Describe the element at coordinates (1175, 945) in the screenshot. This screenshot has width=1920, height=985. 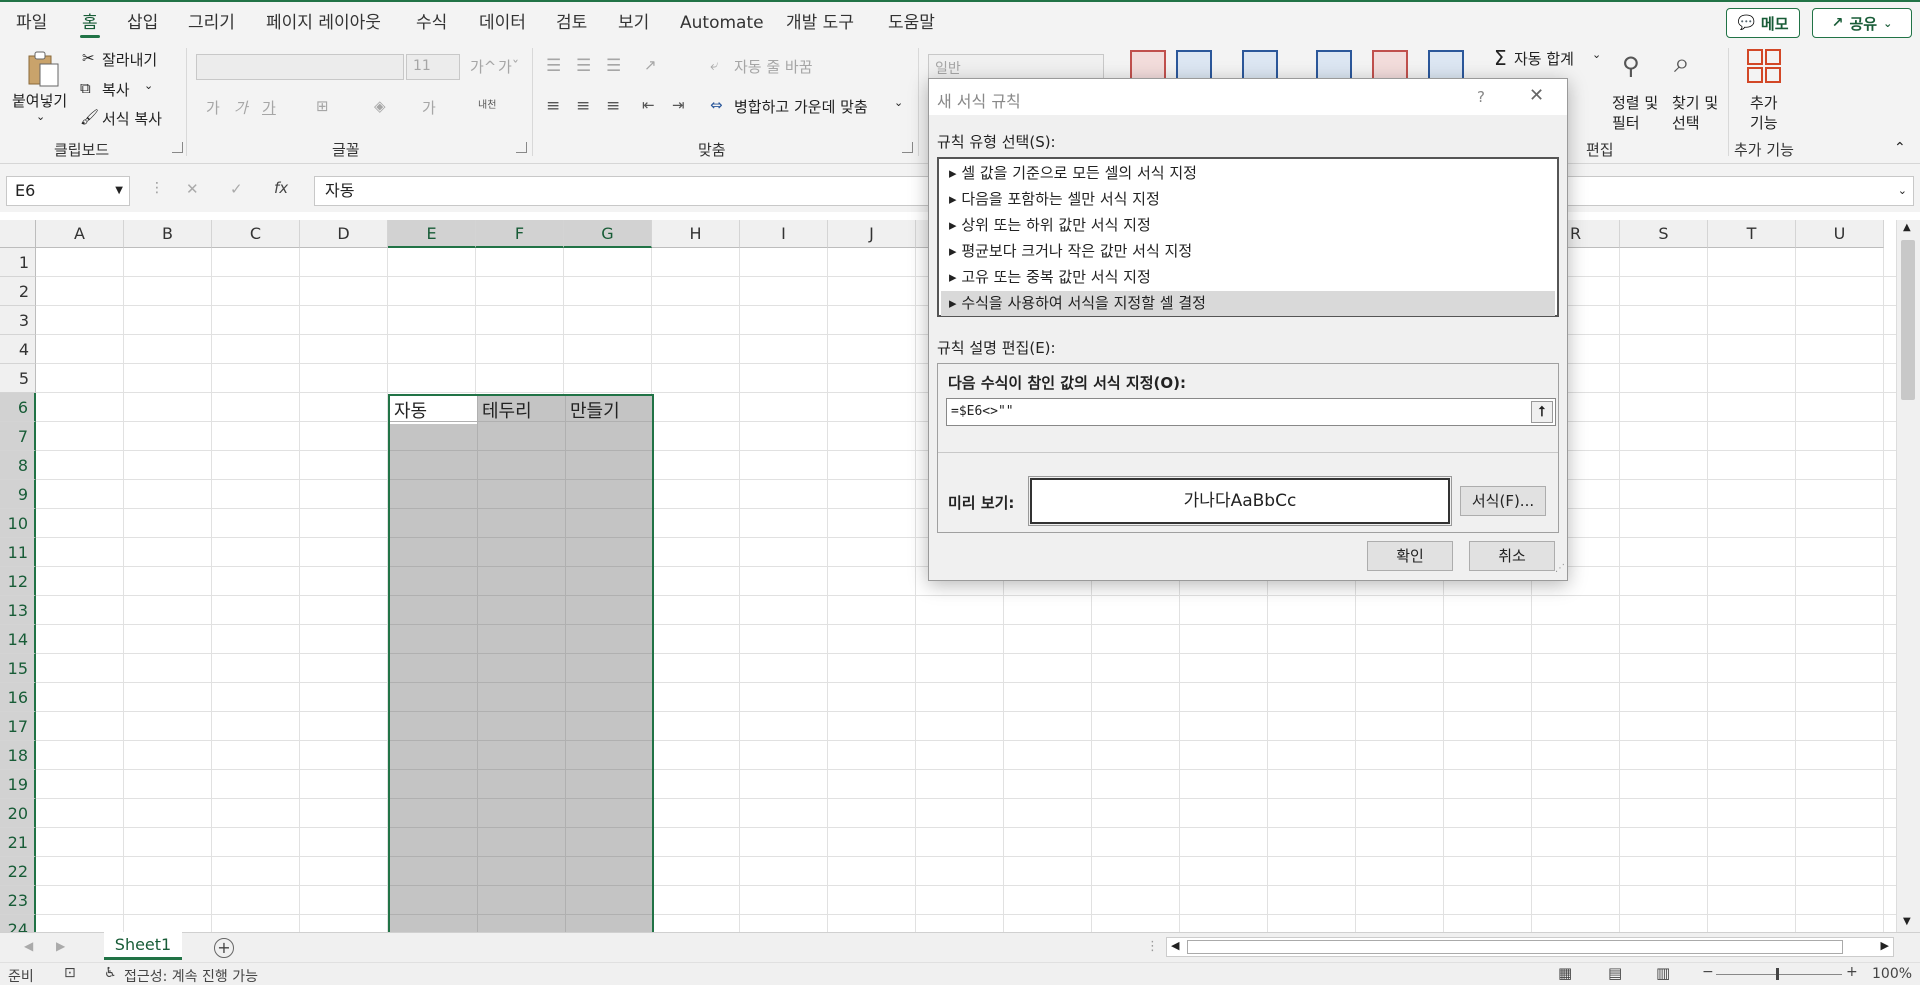
I see `scroll-left-icon: ◀` at that location.